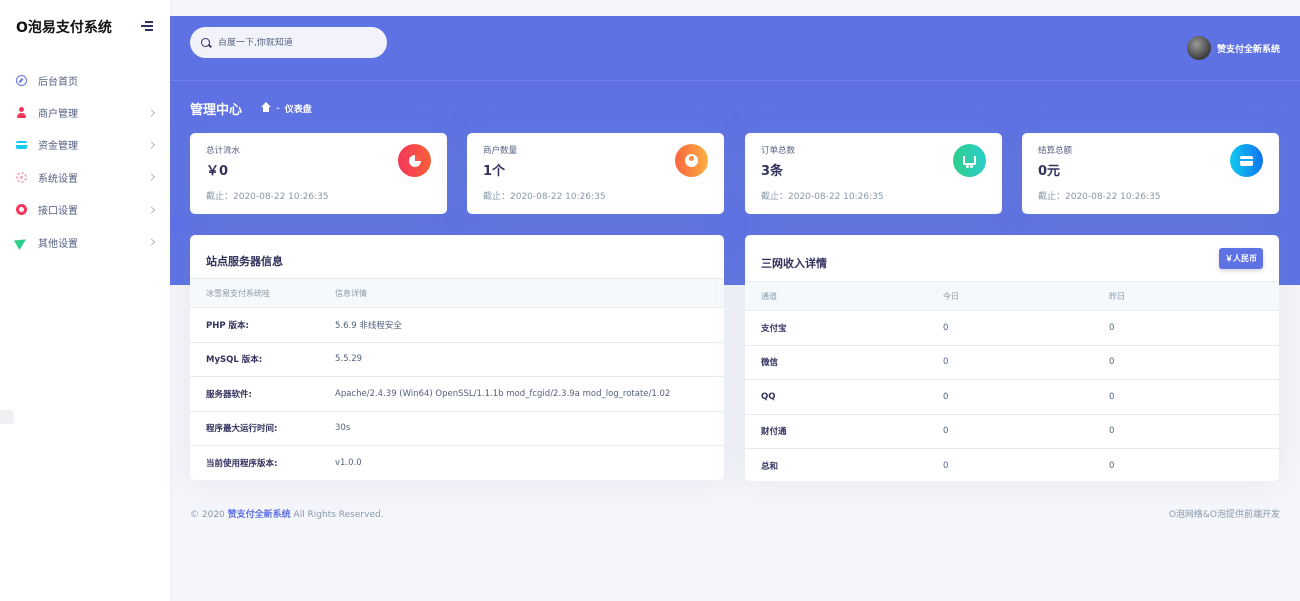 The image size is (1300, 601). I want to click on table-row: 程序最大运行时间: 30s, so click(457, 428).